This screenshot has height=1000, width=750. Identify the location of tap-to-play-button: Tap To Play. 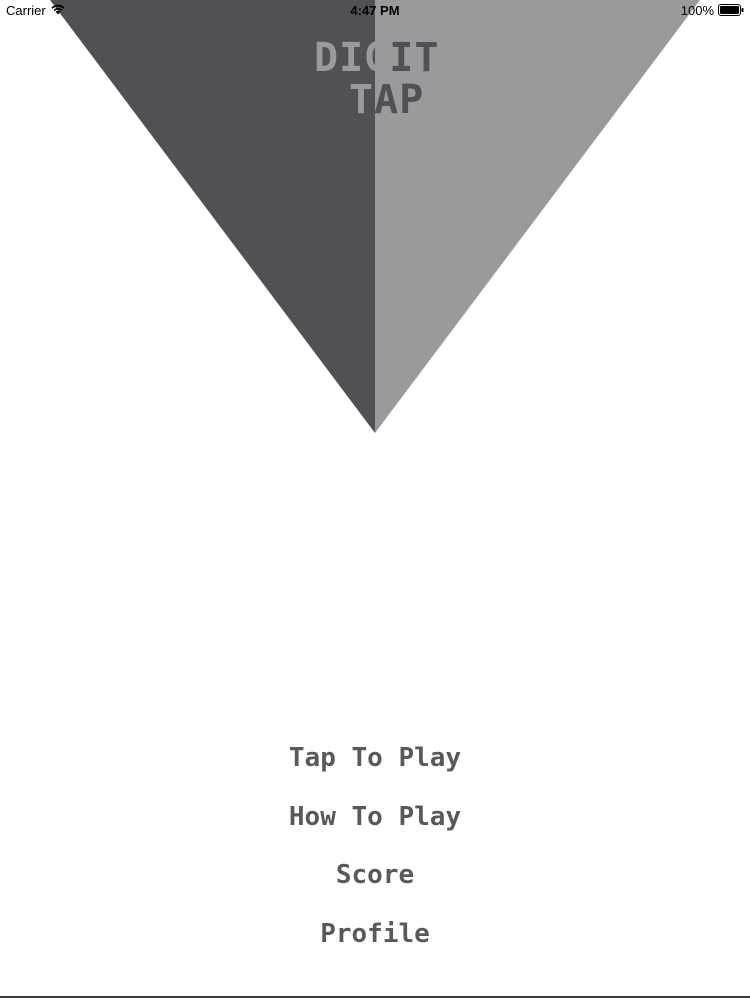
(375, 764).